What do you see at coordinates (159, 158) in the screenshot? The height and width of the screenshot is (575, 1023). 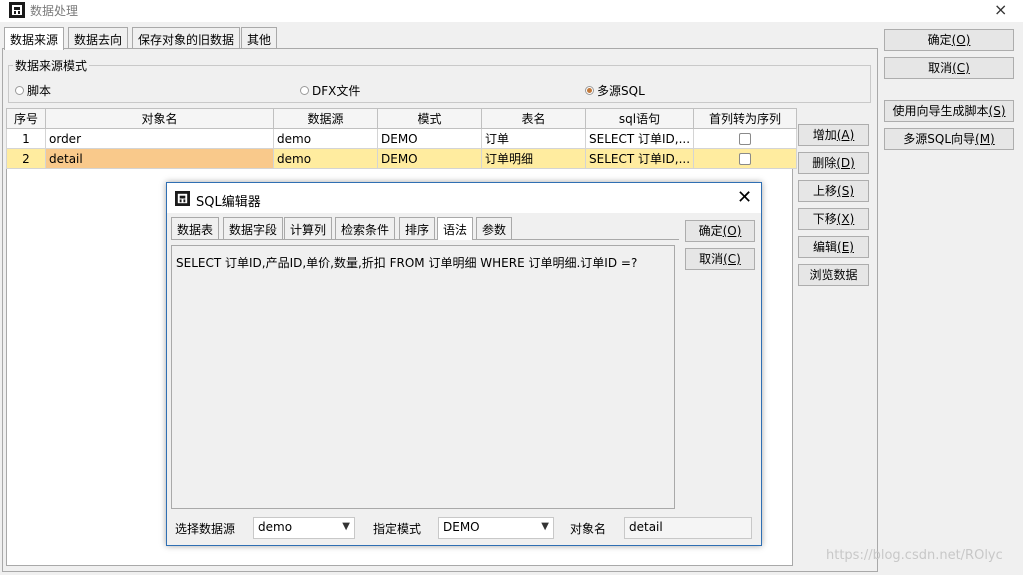 I see `cell-object-name: detail` at bounding box center [159, 158].